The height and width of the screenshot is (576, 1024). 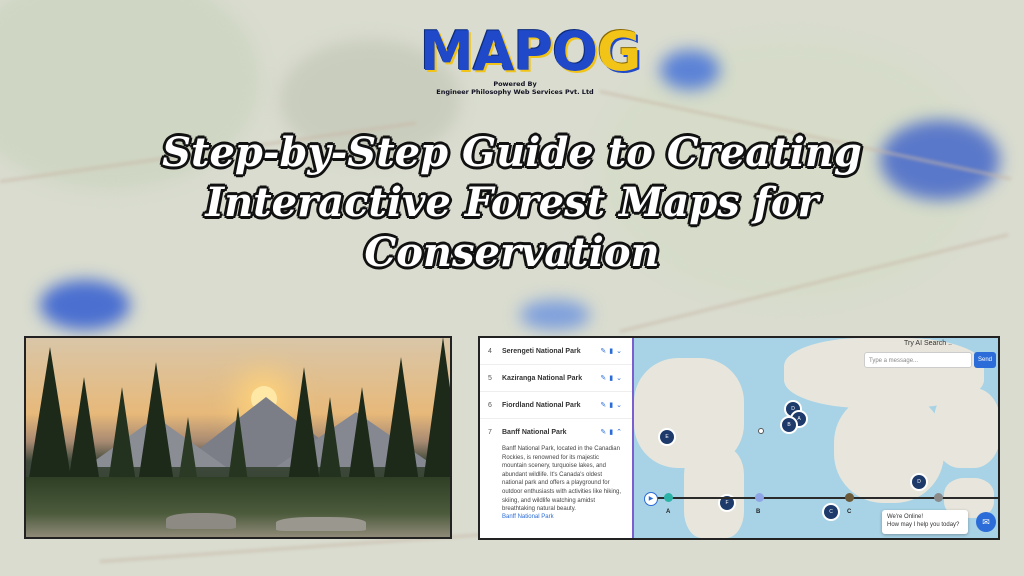 I want to click on timeline-label: A, so click(x=668, y=512).